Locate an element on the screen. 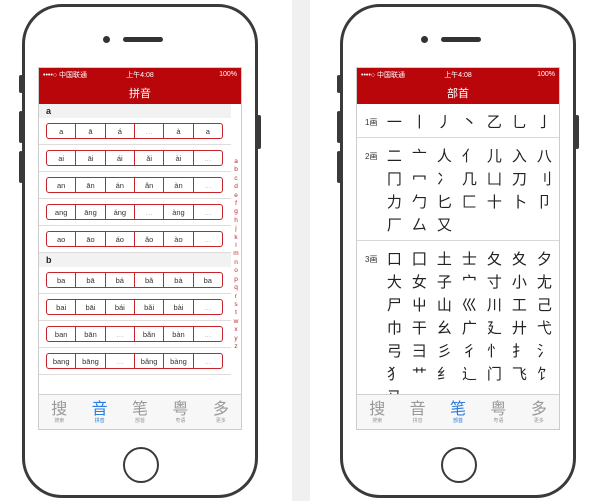 Image resolution: width=600 pixels, height=501 pixels. pinyin-cell: ào is located at coordinates (179, 239).